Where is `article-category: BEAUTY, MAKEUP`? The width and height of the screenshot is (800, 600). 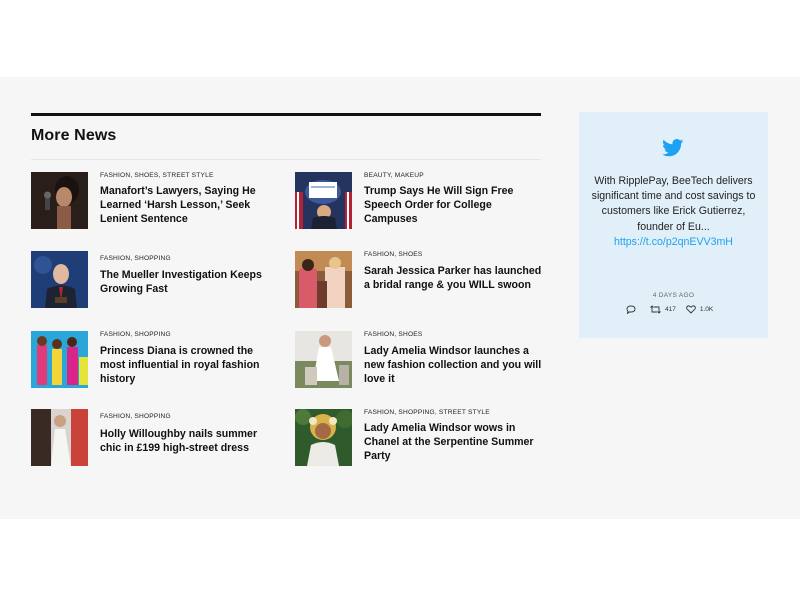 article-category: BEAUTY, MAKEUP is located at coordinates (394, 175).